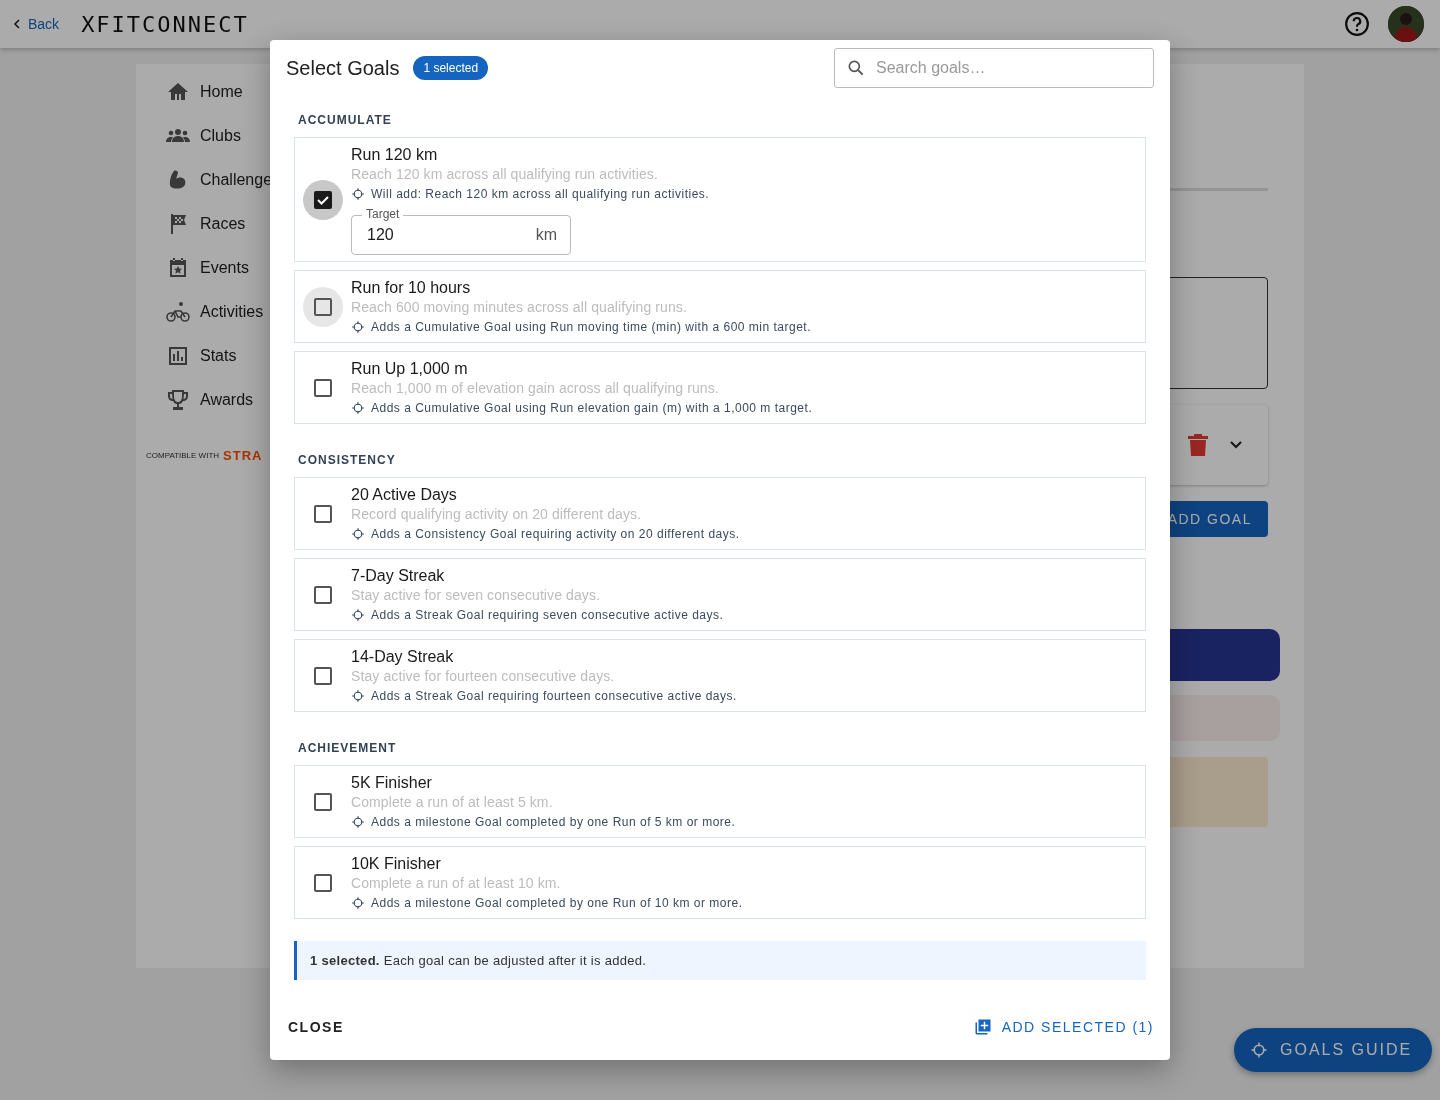 The image size is (1440, 1100). What do you see at coordinates (36, 24) in the screenshot?
I see `back-link: Back` at bounding box center [36, 24].